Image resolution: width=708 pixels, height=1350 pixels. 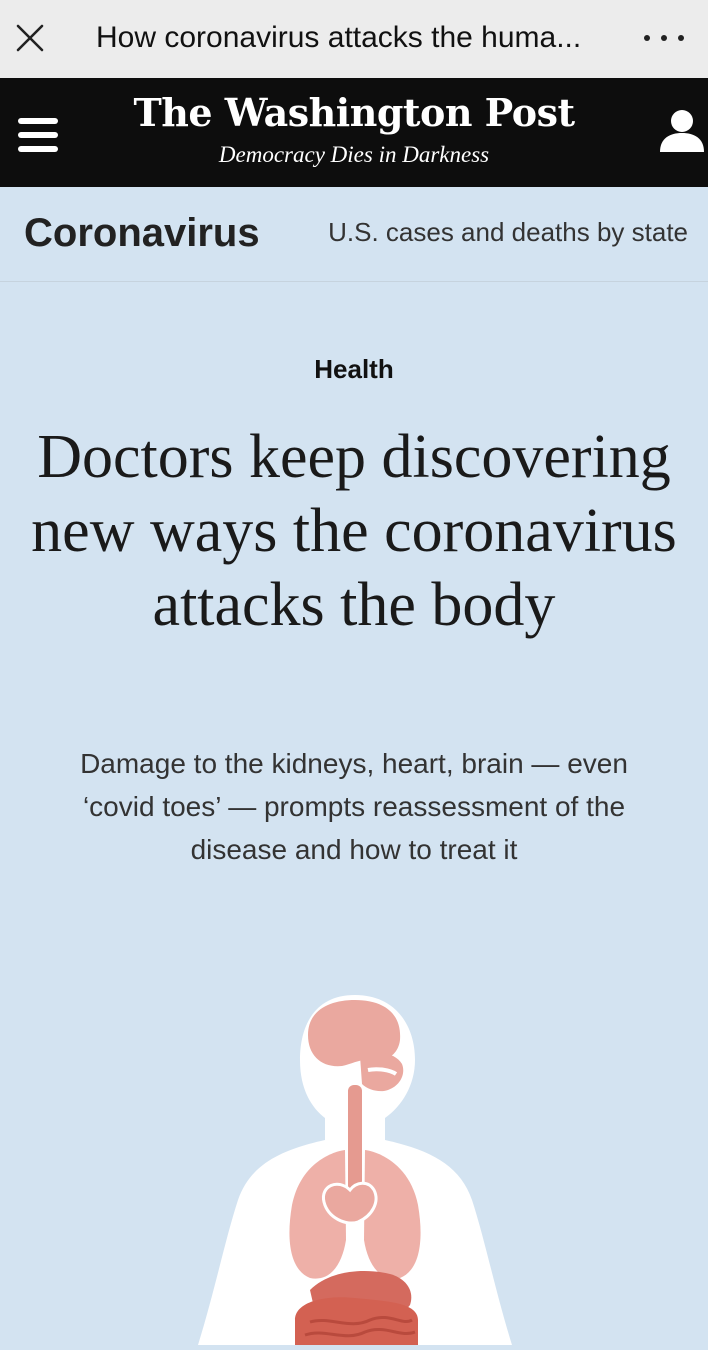 What do you see at coordinates (664, 38) in the screenshot?
I see `more-options-icon` at bounding box center [664, 38].